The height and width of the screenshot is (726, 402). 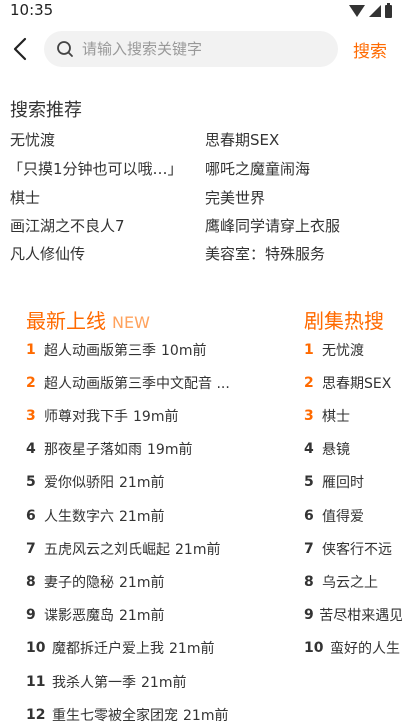 I want to click on latest-row: 9 谍影恶魔岛 21m前, so click(x=142, y=615).